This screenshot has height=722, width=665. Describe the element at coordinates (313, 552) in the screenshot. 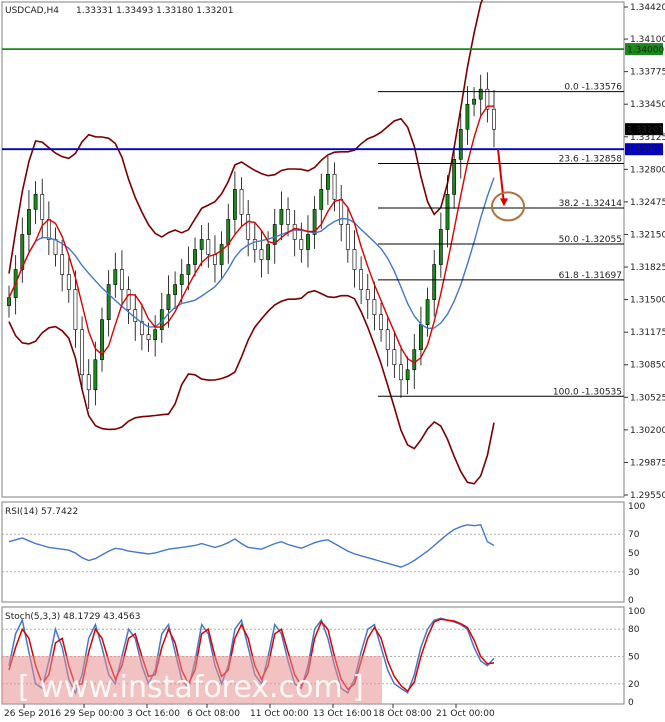

I see `rsi-panel` at that location.